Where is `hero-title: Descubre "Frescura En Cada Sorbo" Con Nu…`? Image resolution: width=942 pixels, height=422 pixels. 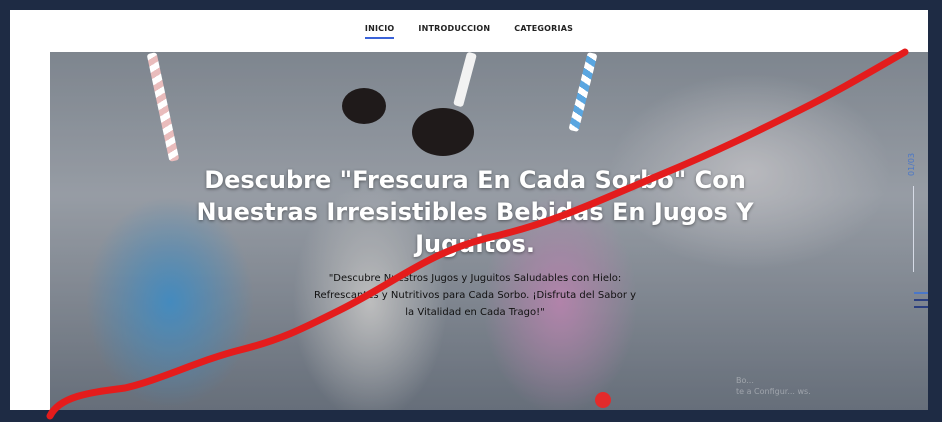 hero-title: Descubre "Frescura En Cada Sorbo" Con Nu… is located at coordinates (475, 212).